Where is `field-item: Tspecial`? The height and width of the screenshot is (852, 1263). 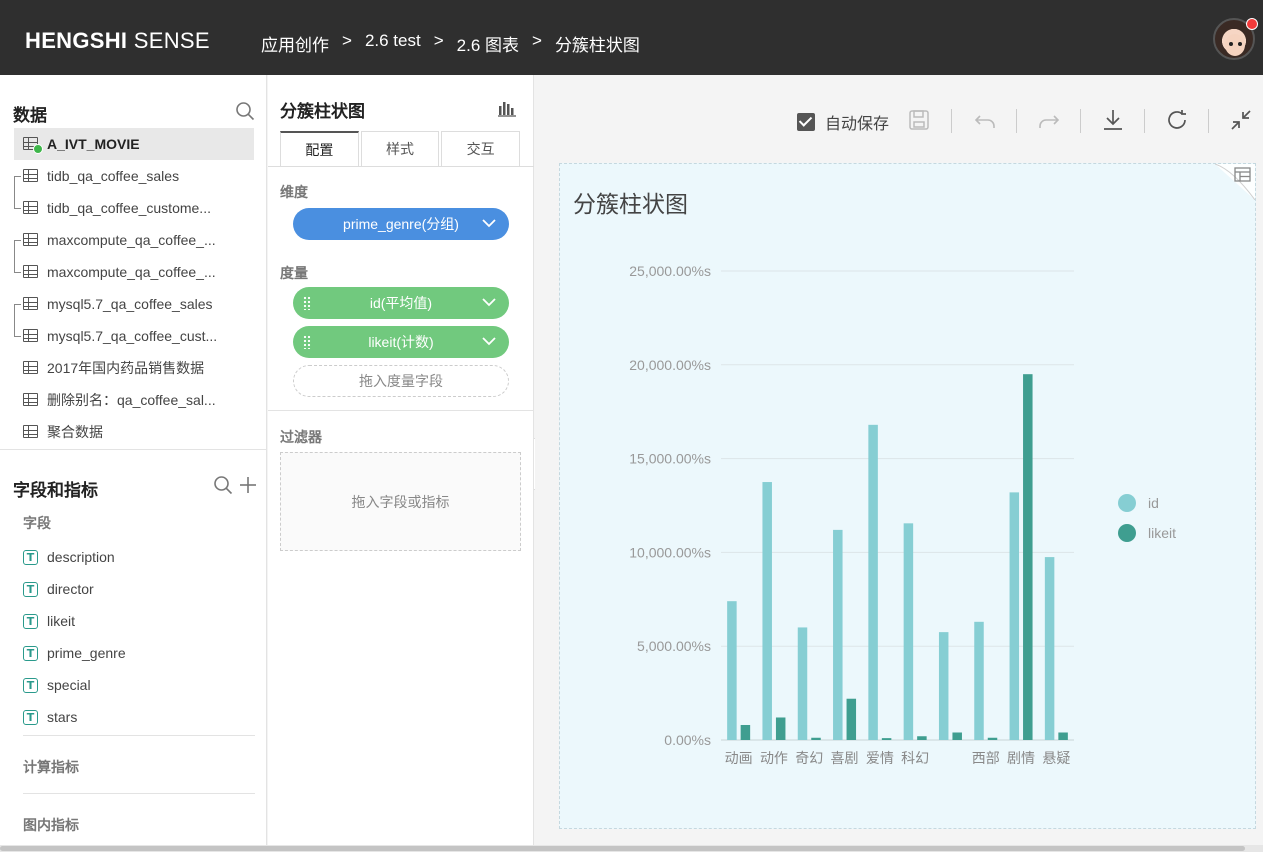 field-item: Tspecial is located at coordinates (57, 685).